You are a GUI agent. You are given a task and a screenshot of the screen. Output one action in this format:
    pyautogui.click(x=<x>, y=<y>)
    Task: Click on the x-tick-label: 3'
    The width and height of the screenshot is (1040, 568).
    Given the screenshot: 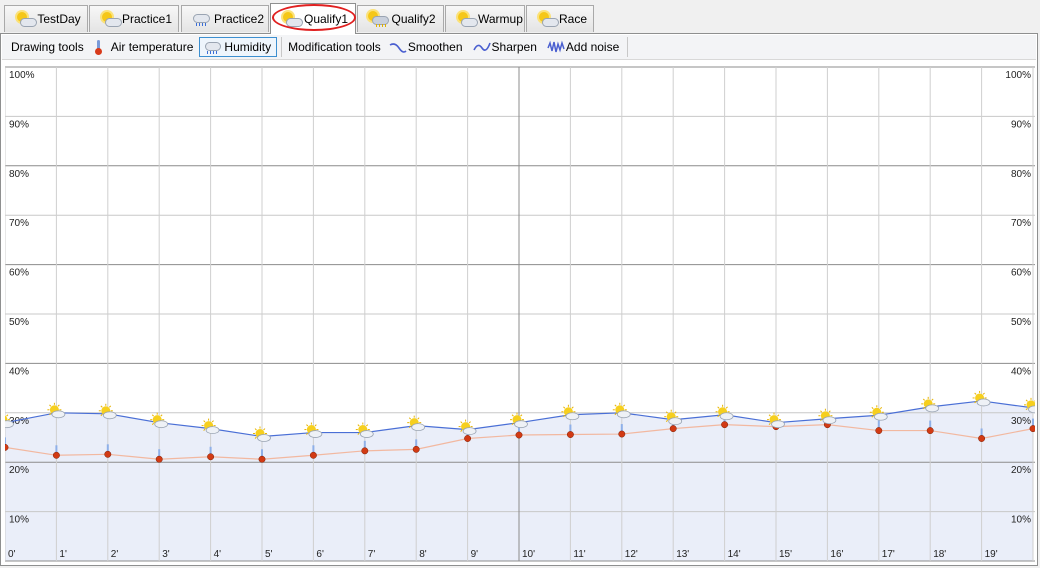 What is the action you would take?
    pyautogui.click(x=166, y=554)
    